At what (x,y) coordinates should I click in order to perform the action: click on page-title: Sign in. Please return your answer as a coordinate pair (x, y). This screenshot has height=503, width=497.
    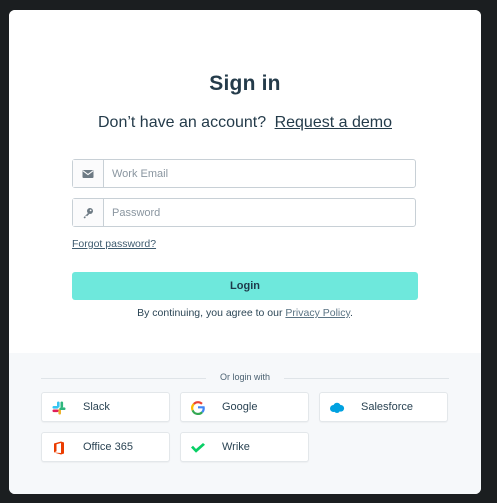
    Looking at the image, I should click on (245, 83).